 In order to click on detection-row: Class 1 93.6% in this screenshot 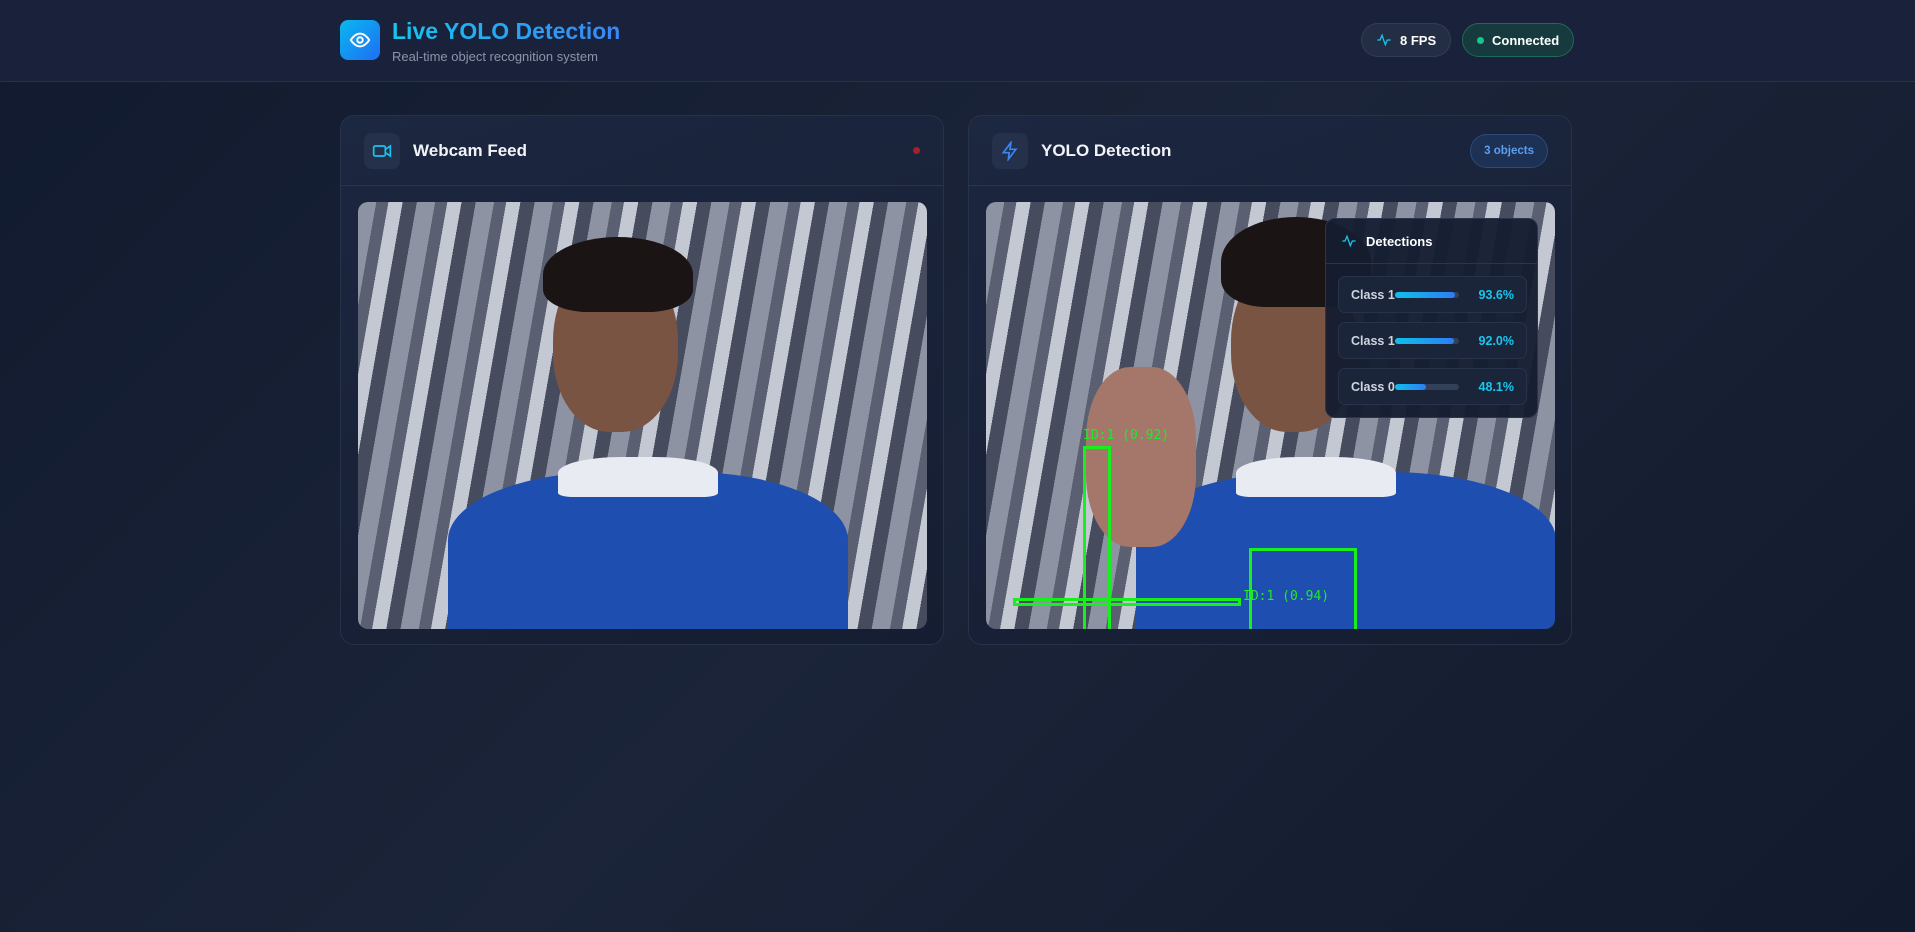, I will do `click(1432, 294)`.